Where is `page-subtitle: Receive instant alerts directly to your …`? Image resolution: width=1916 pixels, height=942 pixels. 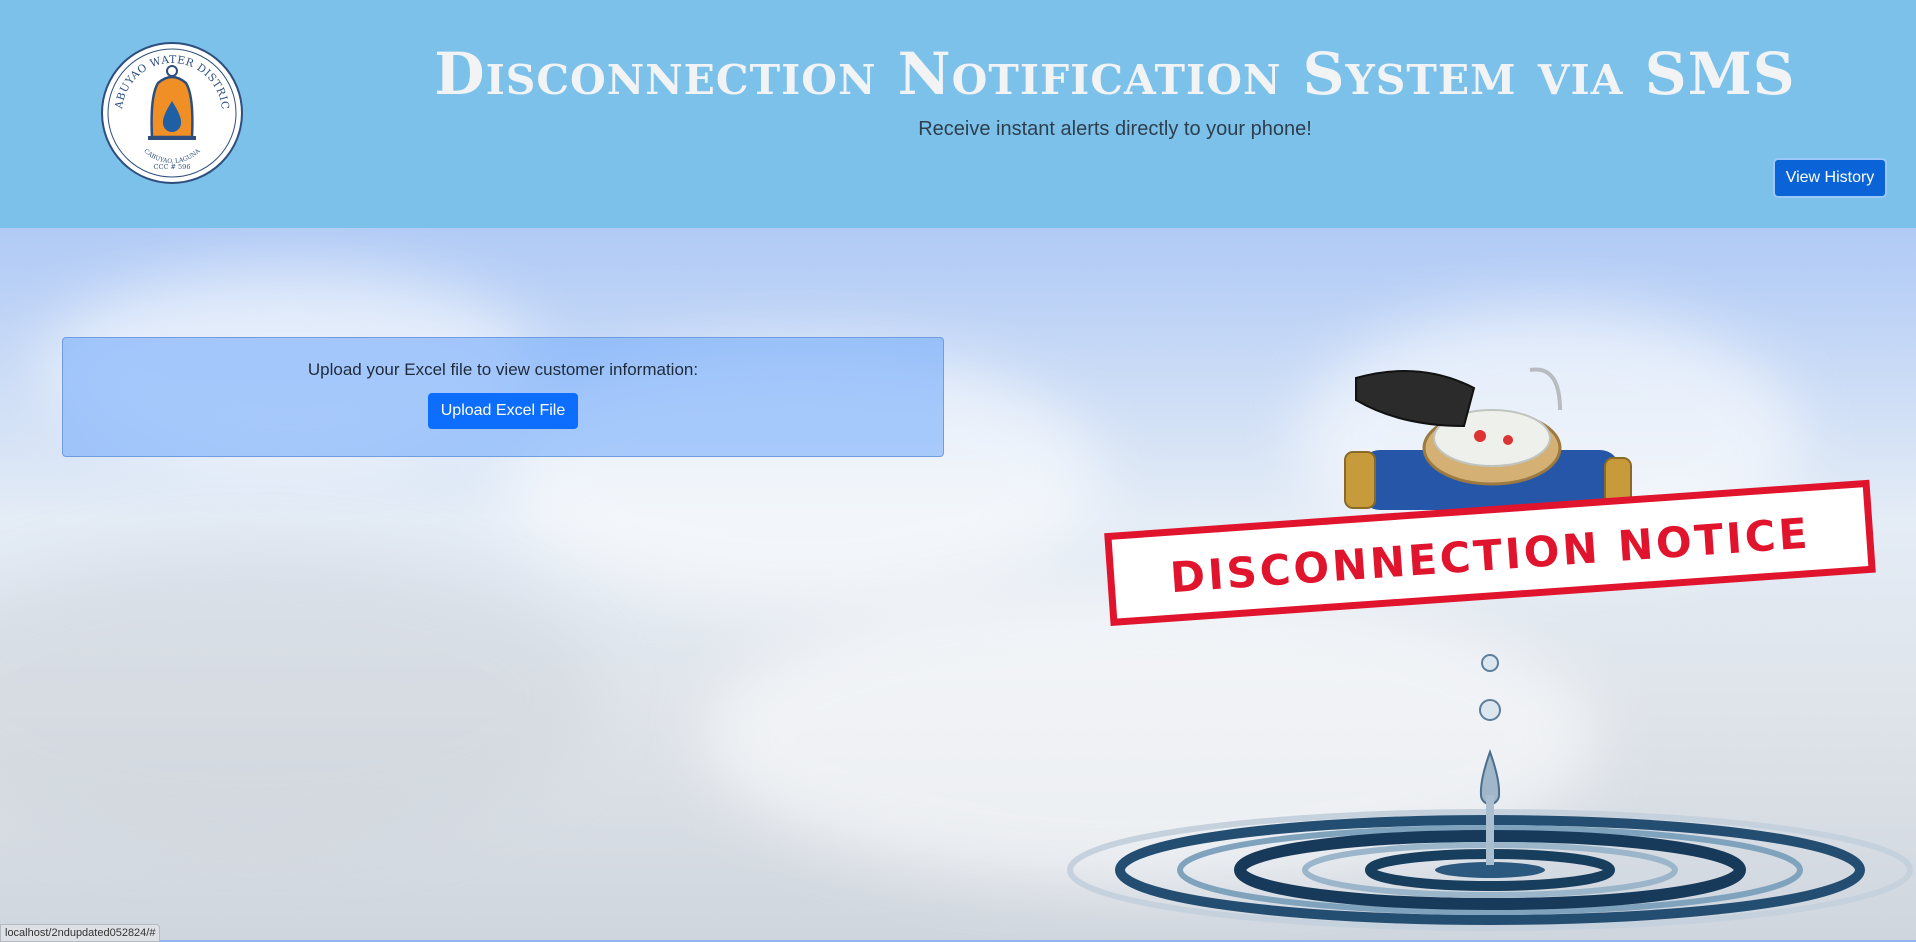
page-subtitle: Receive instant alerts directly to your … is located at coordinates (1115, 129).